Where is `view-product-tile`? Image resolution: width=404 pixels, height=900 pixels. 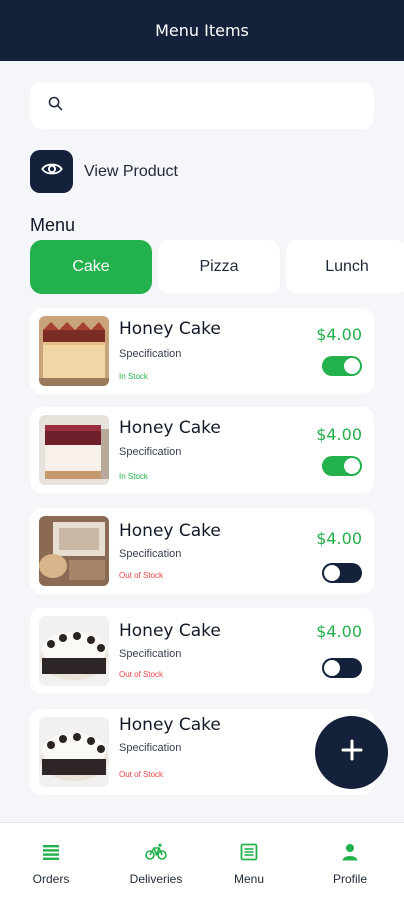
view-product-tile is located at coordinates (51, 171).